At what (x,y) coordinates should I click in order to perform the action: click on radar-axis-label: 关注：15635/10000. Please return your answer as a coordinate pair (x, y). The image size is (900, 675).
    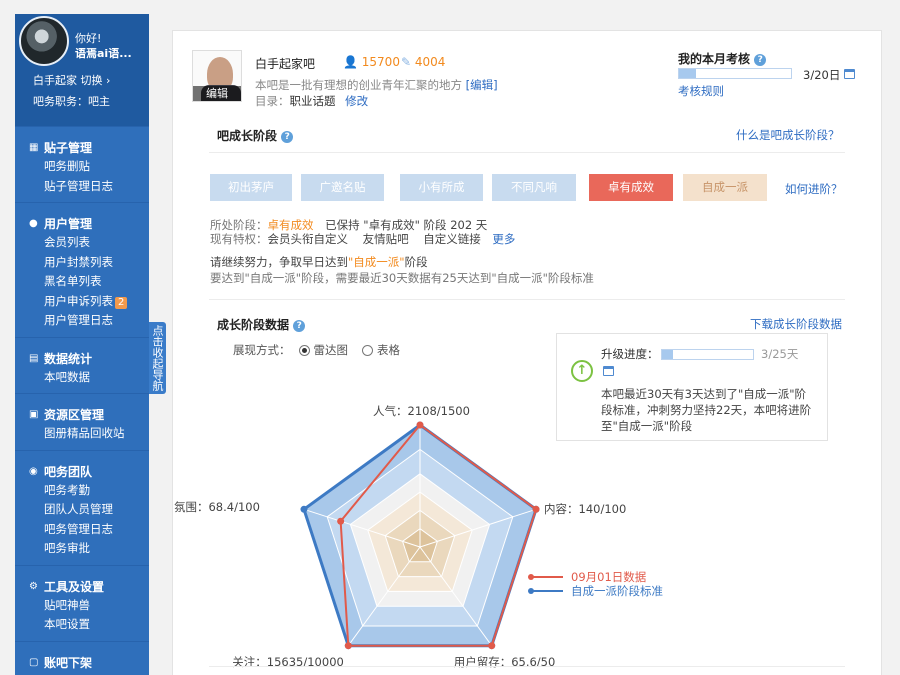
    Looking at the image, I should click on (288, 661).